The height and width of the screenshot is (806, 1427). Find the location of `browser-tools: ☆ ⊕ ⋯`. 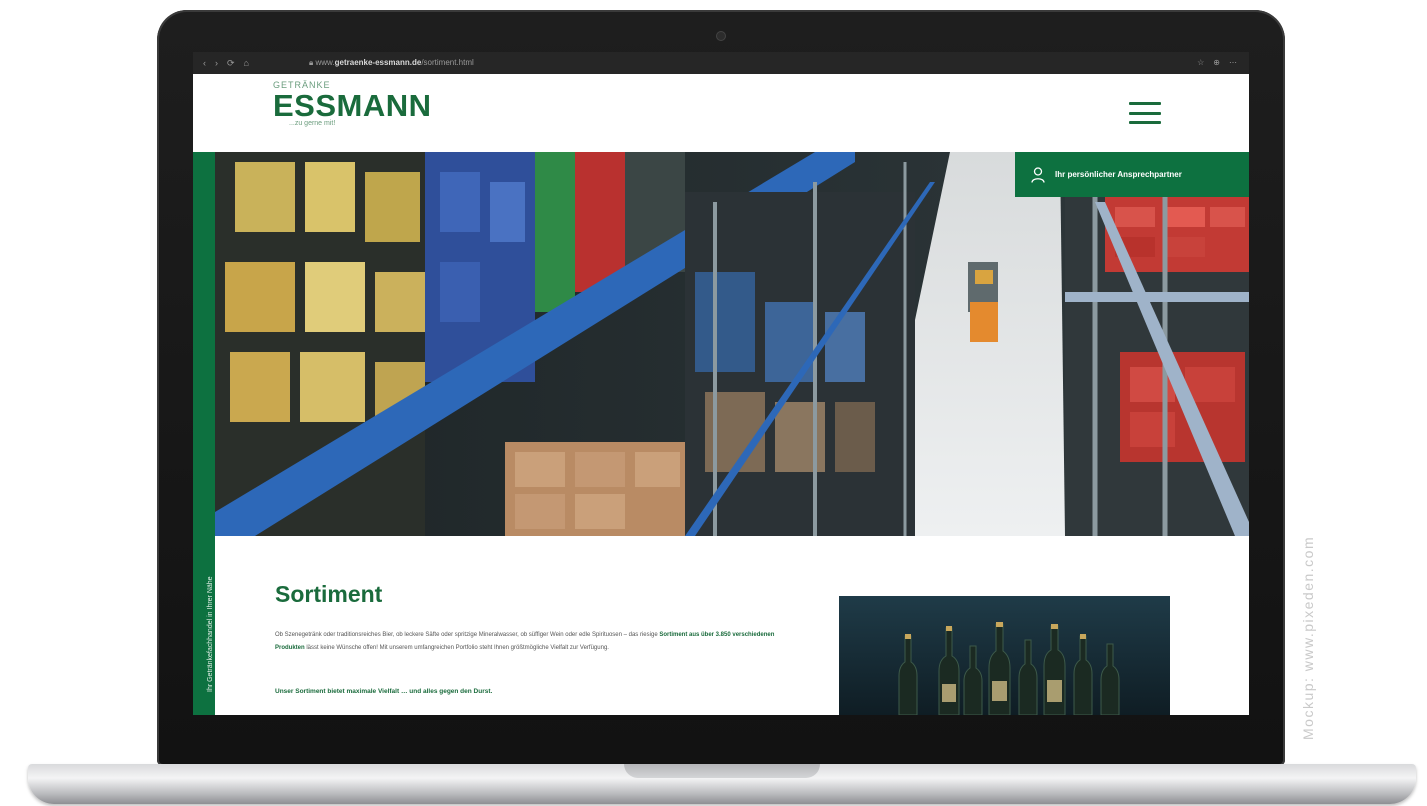

browser-tools: ☆ ⊕ ⋯ is located at coordinates (1217, 62).